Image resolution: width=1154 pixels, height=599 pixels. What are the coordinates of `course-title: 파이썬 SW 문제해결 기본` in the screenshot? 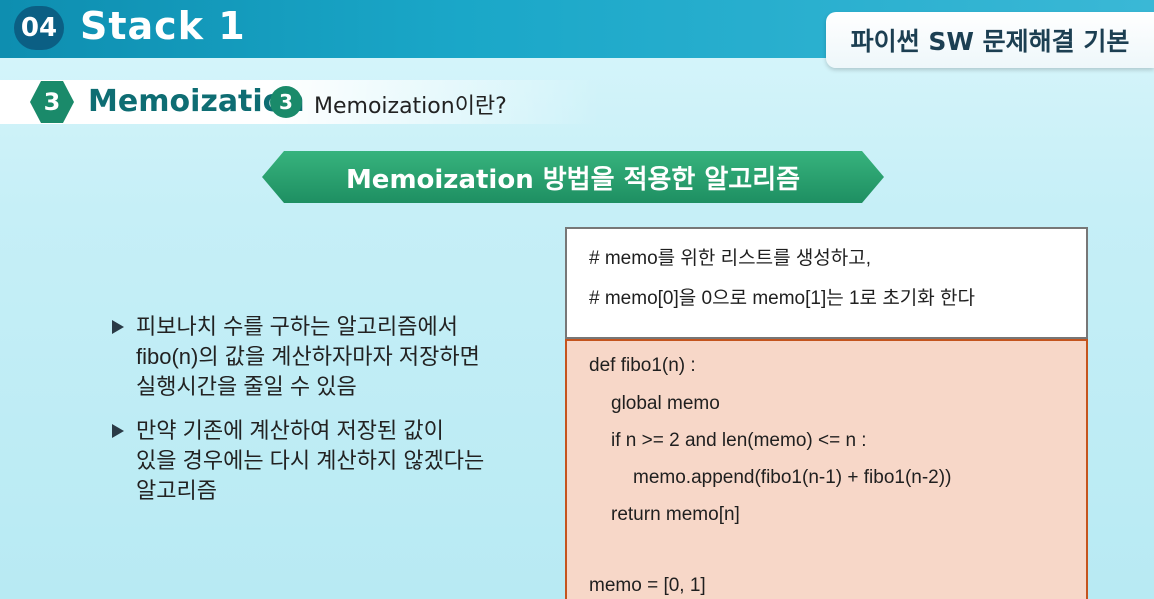 It's located at (990, 40).